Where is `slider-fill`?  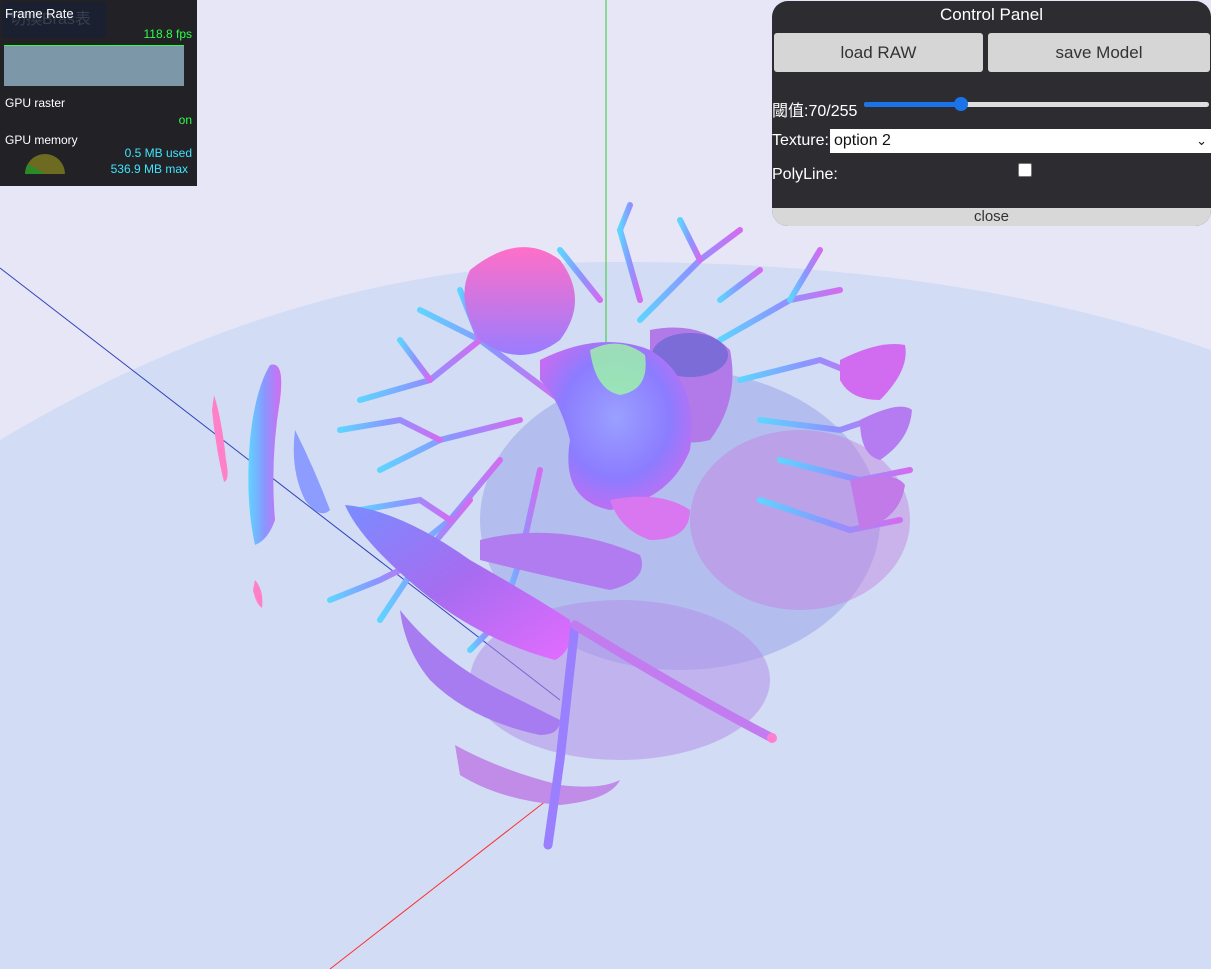 slider-fill is located at coordinates (912, 104).